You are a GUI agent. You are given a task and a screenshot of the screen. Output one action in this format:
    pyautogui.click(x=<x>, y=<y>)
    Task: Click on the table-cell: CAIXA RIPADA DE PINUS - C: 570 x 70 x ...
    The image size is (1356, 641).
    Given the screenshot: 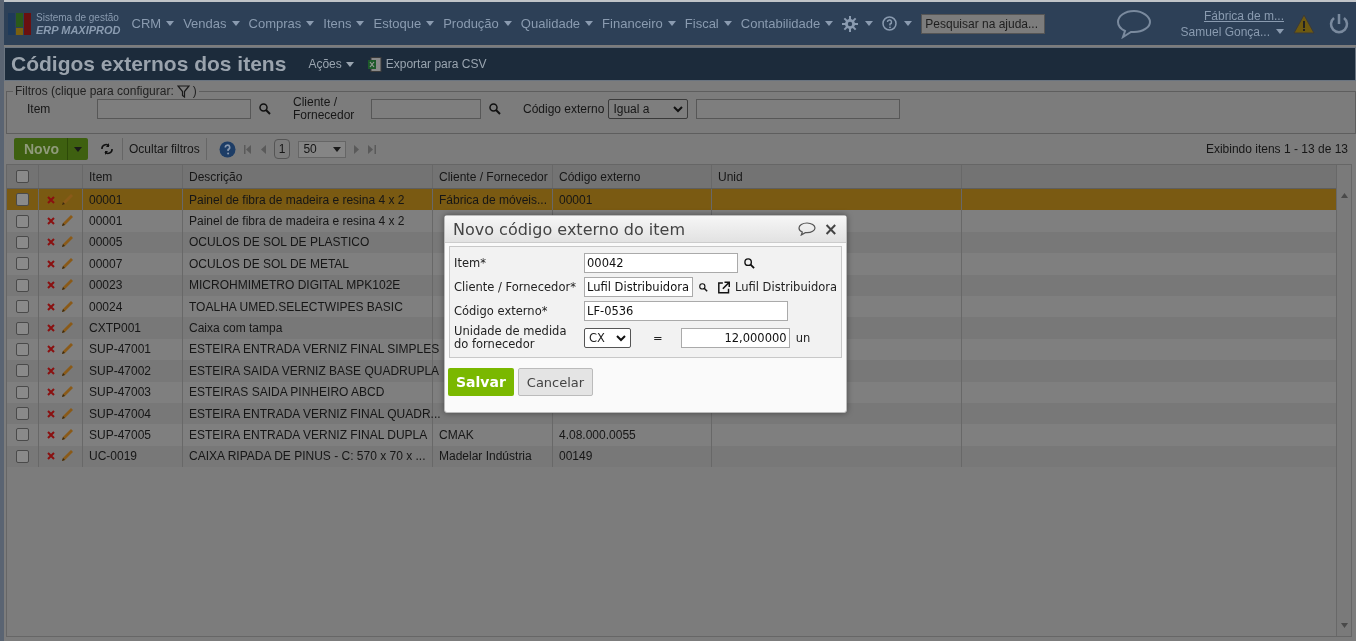 What is the action you would take?
    pyautogui.click(x=307, y=456)
    